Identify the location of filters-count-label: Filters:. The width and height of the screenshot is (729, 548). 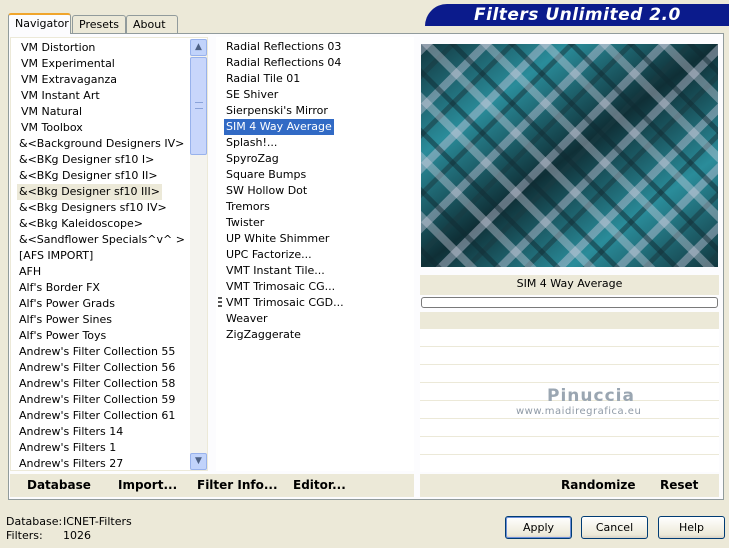
(24, 535).